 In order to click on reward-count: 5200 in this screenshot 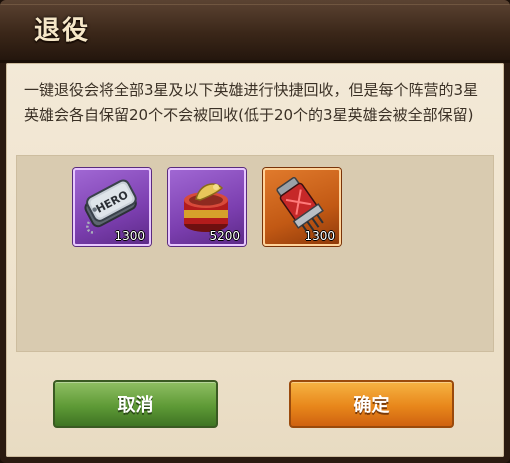, I will do `click(224, 236)`.